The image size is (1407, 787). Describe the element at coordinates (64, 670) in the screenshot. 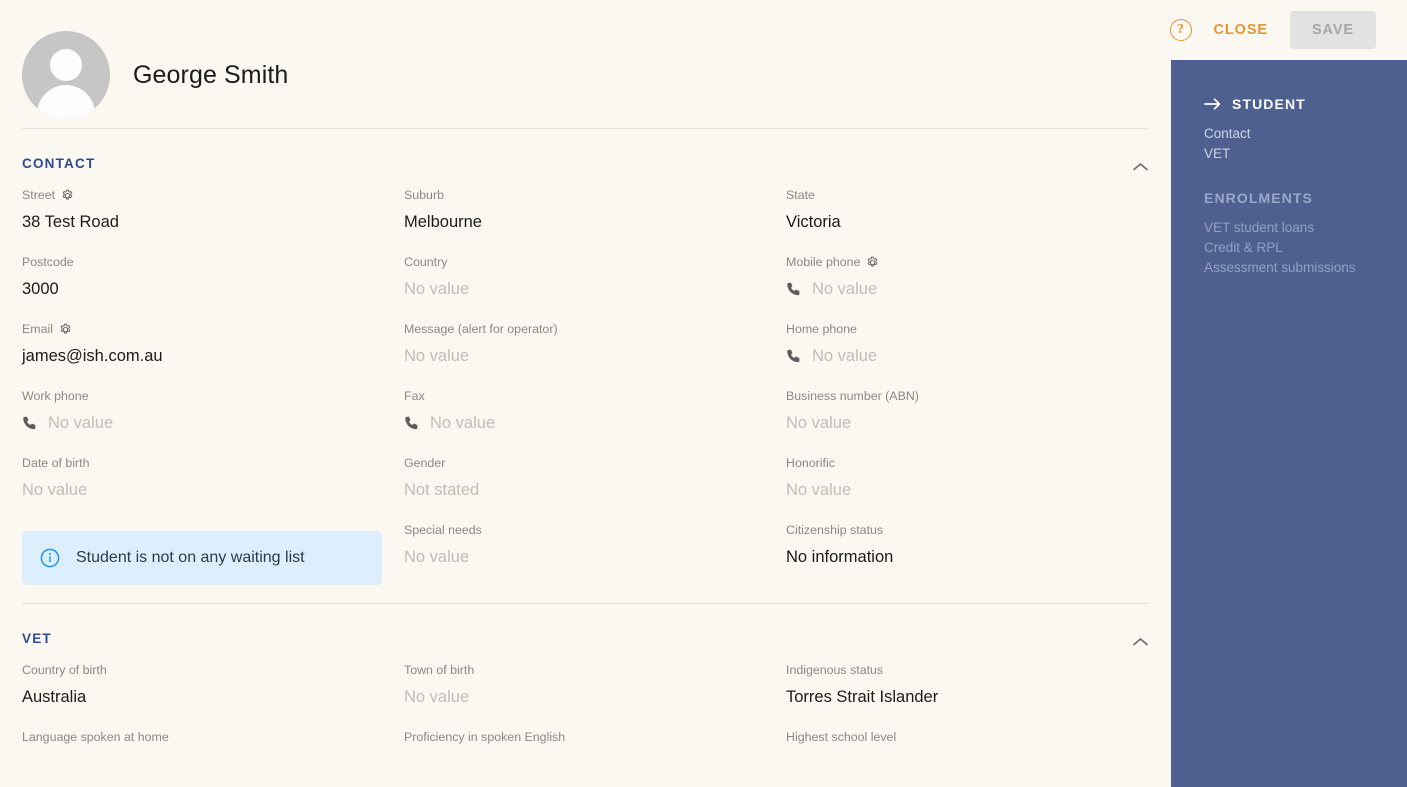

I see `label-text: Country of birth` at that location.